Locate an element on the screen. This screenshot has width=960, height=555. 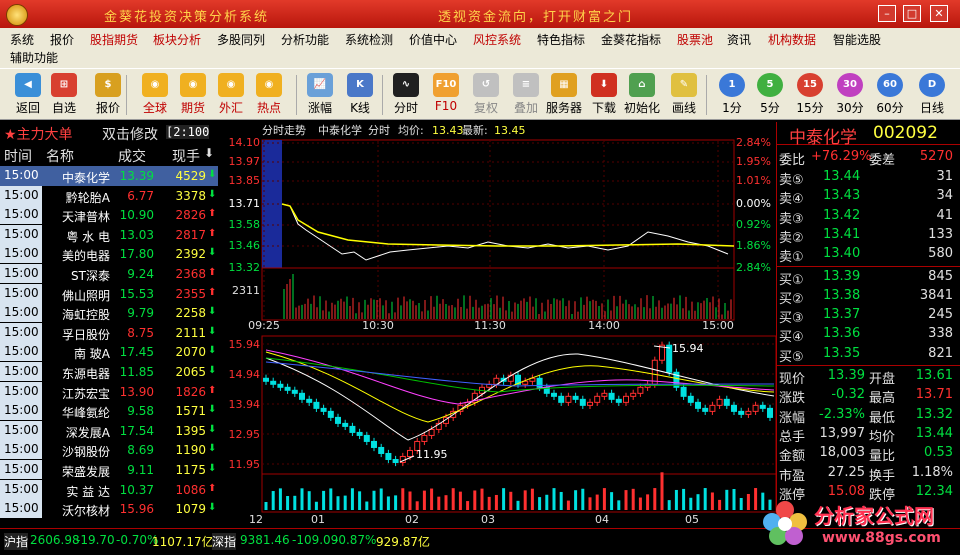
bid-row: 买⑤ 13.35 821 is located at coordinates (868, 355).